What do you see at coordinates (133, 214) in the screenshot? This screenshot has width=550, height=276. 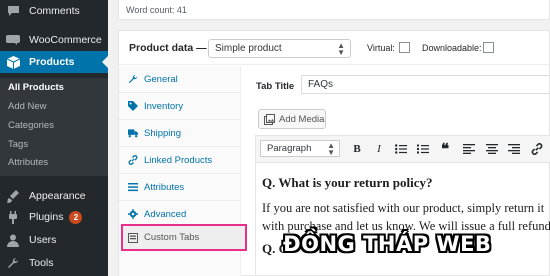 I see `gear-icon` at bounding box center [133, 214].